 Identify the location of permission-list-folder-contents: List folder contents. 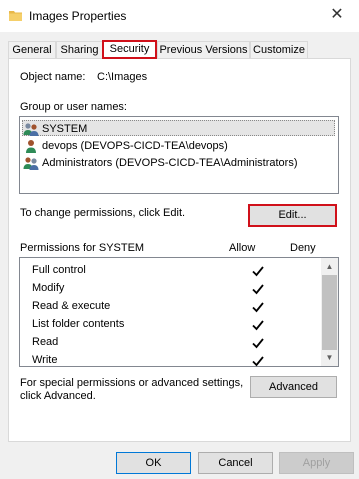
(78, 324).